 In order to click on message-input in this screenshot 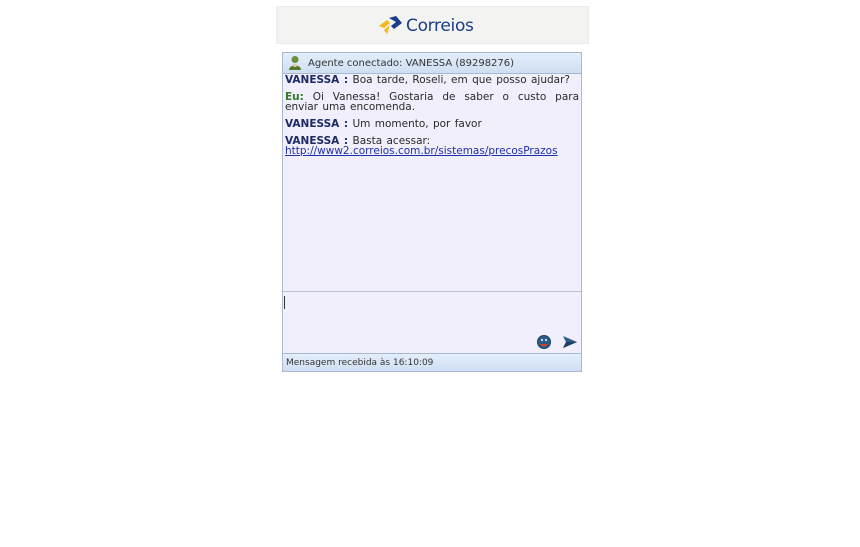, I will do `click(432, 312)`.